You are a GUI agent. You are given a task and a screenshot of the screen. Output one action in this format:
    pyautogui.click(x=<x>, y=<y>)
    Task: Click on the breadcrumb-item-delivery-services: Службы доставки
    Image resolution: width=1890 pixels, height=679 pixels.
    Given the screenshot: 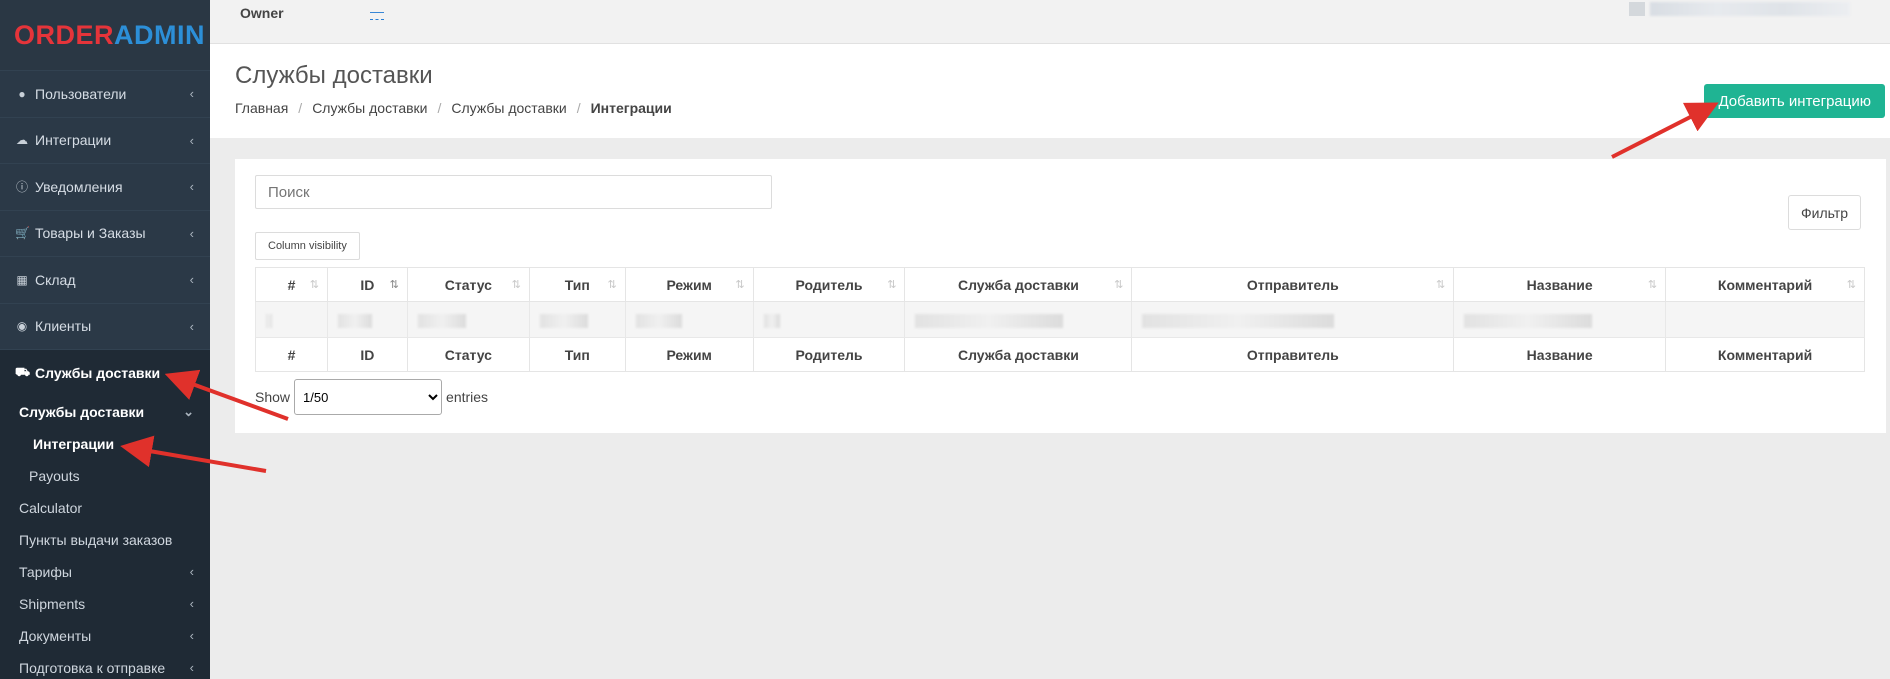 What is the action you would take?
    pyautogui.click(x=508, y=108)
    